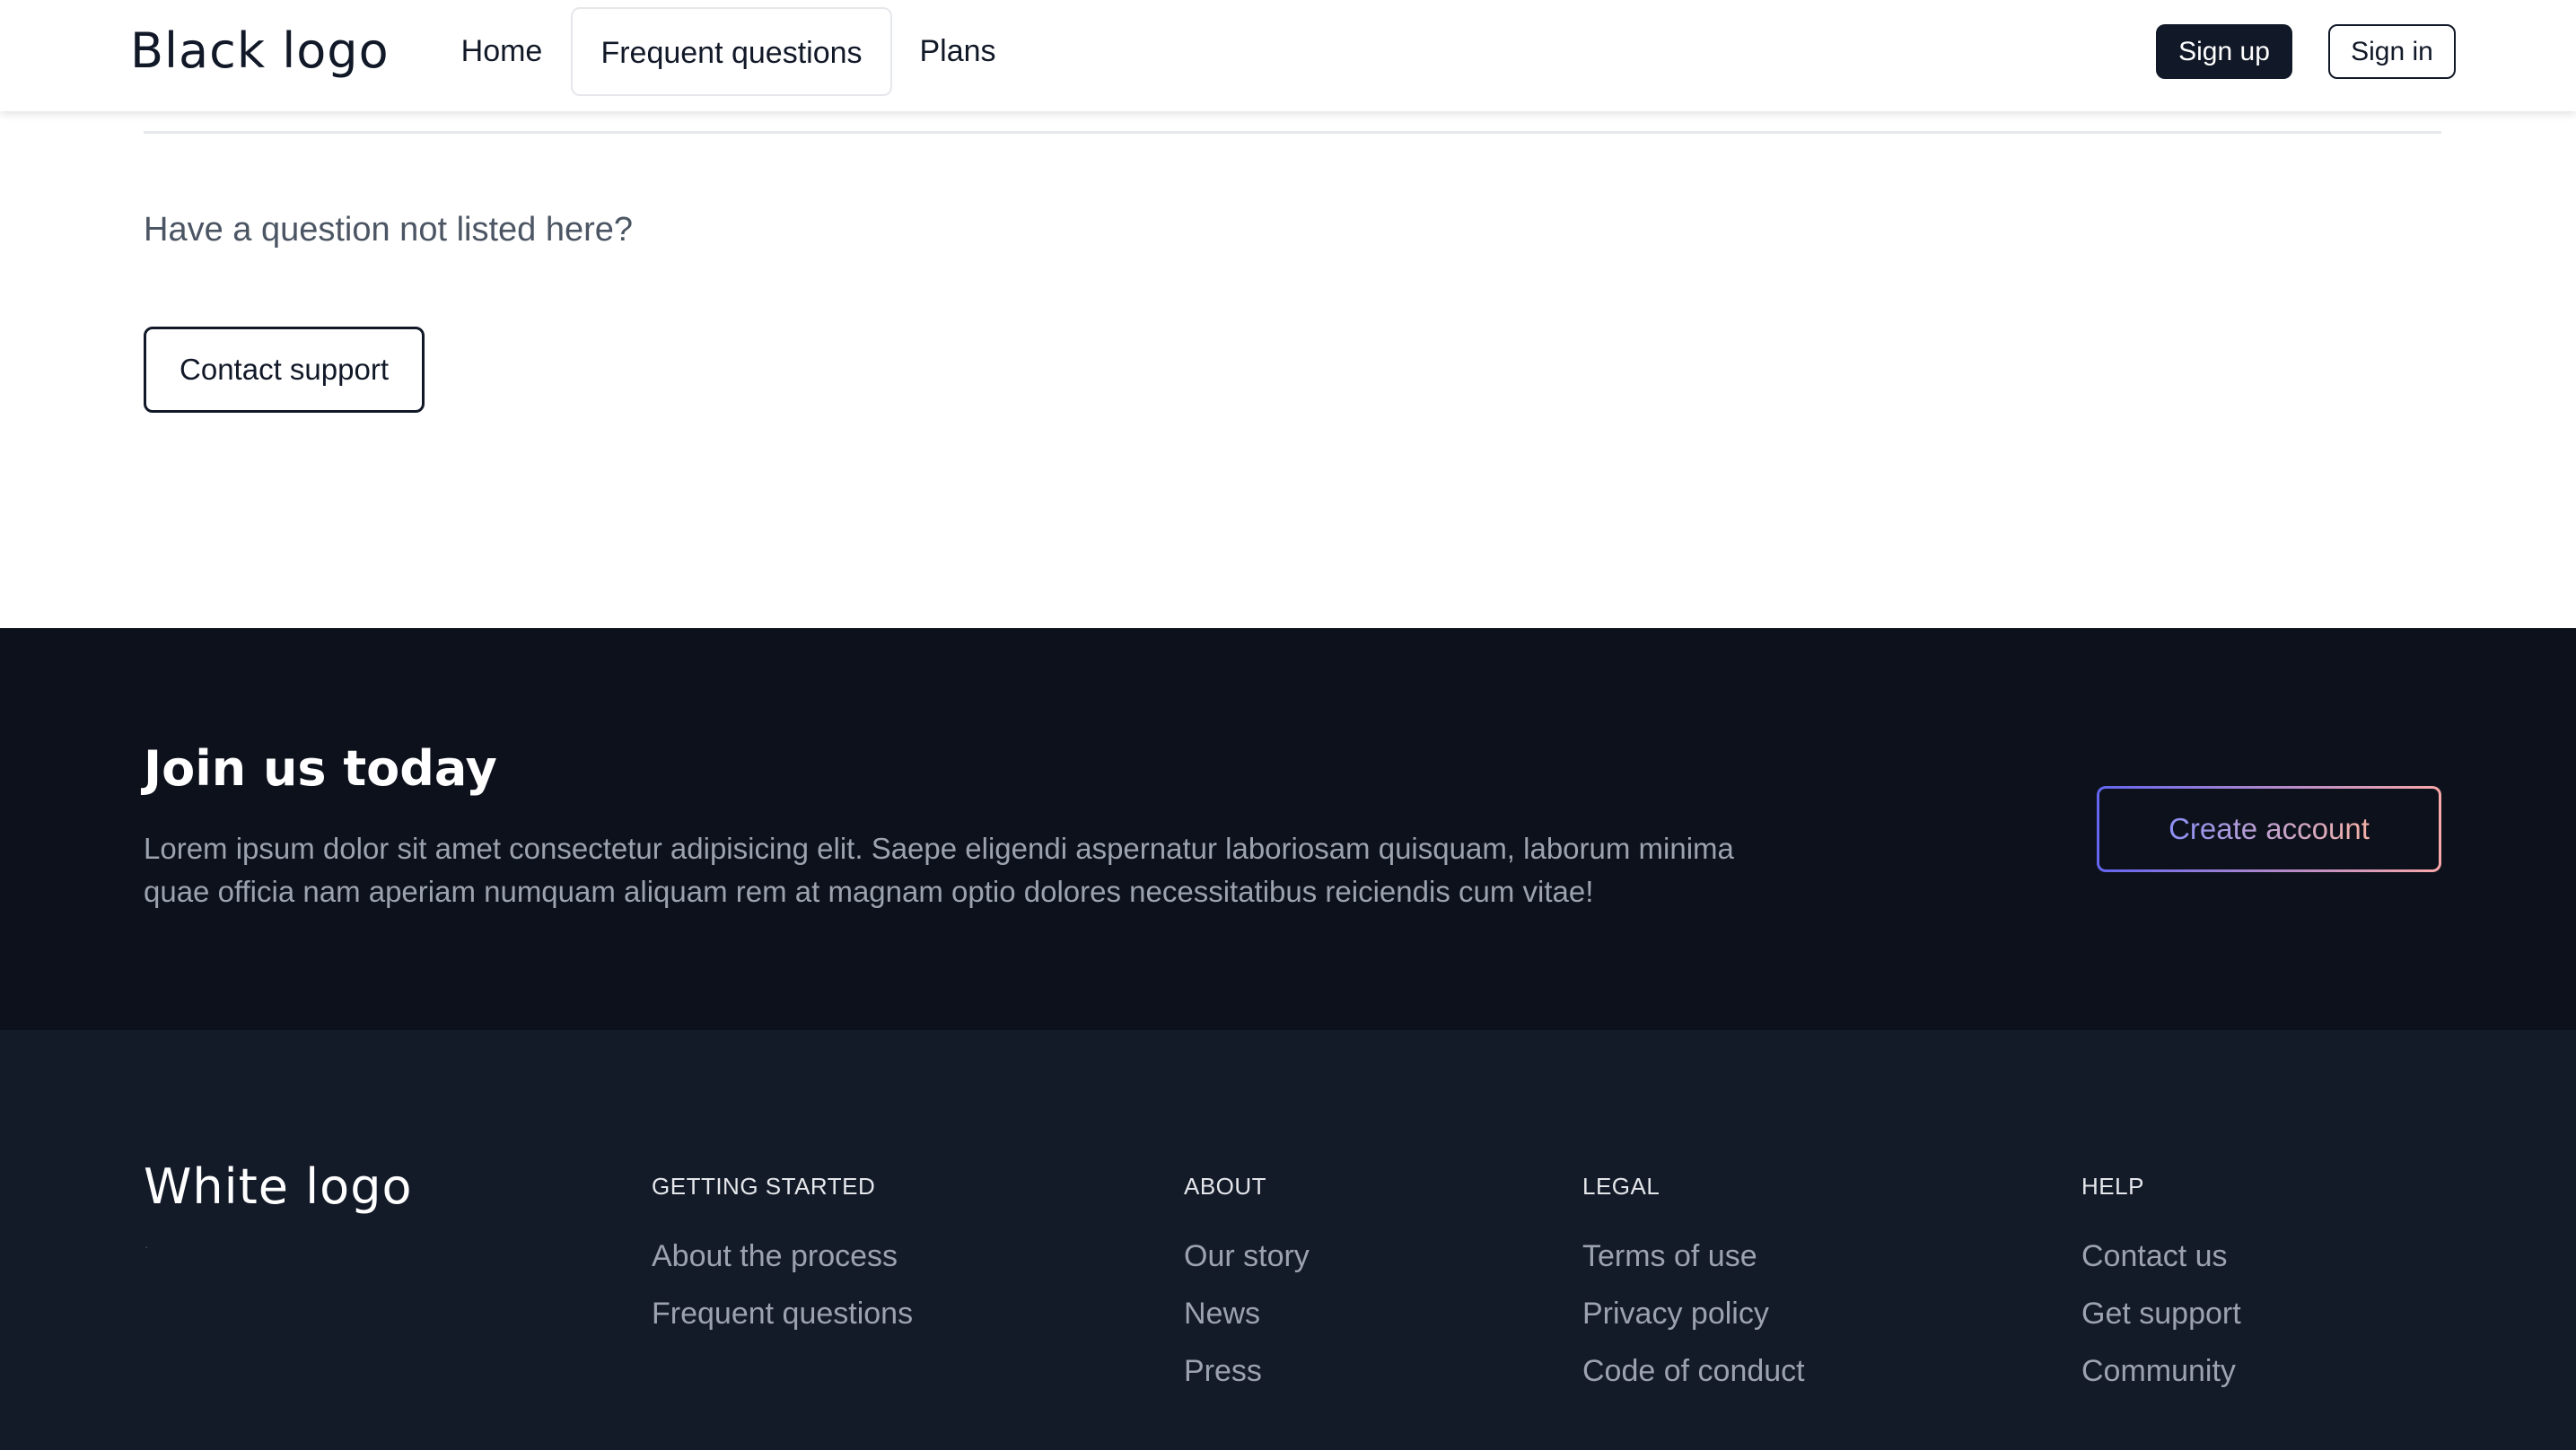 The image size is (2576, 1450). Describe the element at coordinates (782, 1313) in the screenshot. I see `footer-link-frequent-questions: Frequent questions` at that location.